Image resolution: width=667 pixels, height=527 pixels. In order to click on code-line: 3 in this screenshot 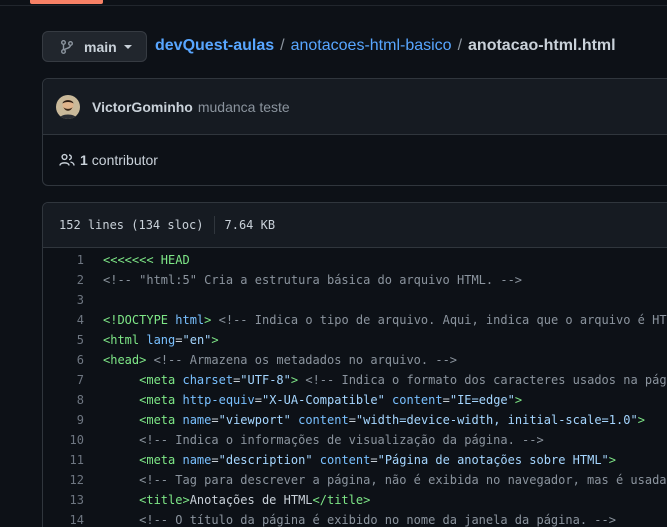, I will do `click(355, 300)`.